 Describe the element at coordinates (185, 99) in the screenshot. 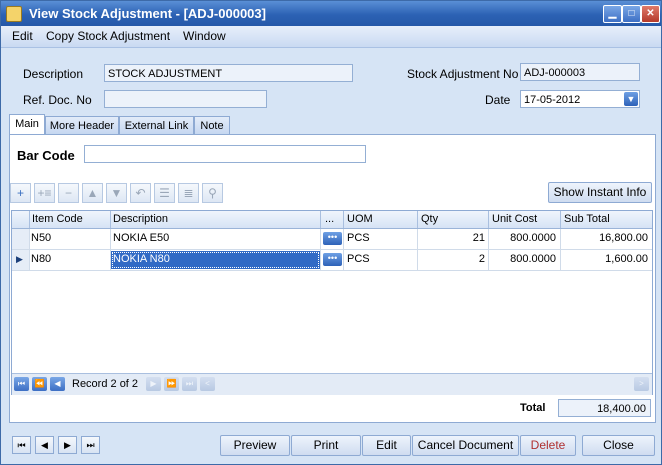

I see `refdoc-field` at that location.